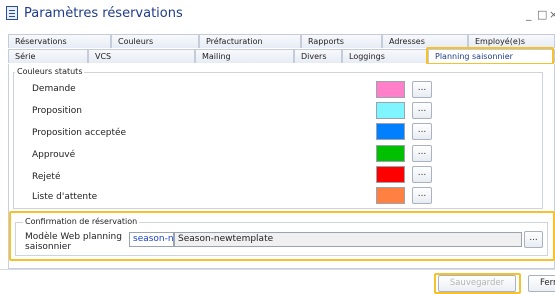  What do you see at coordinates (155, 41) in the screenshot?
I see `tab-couleurs: Couleurs` at bounding box center [155, 41].